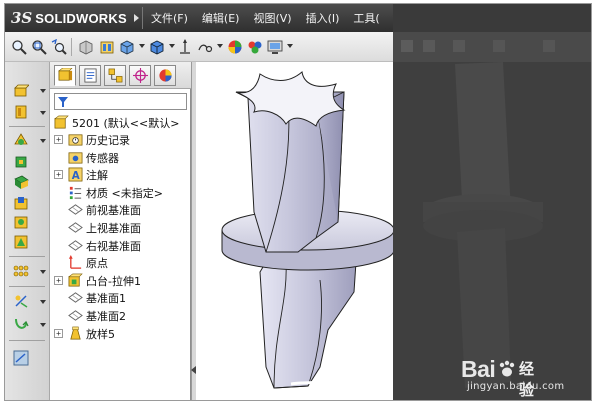  I want to click on boundary-boss-icon, so click(21, 182).